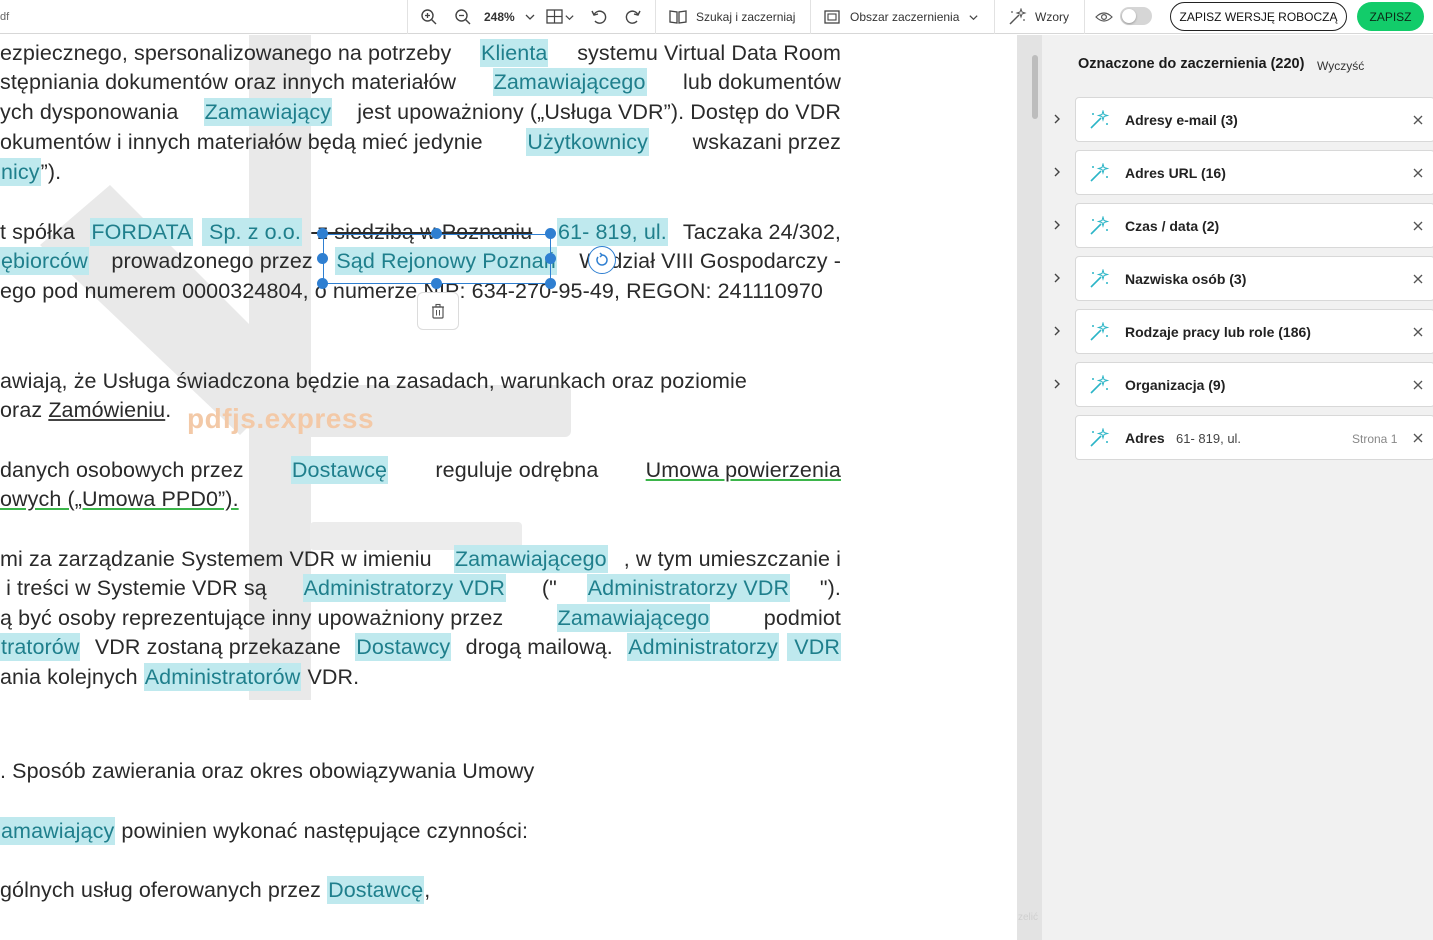 The image size is (1433, 940). What do you see at coordinates (219, 559) in the screenshot?
I see `text-segment: mi za zarządzanie Systemem VDR w imieniu` at bounding box center [219, 559].